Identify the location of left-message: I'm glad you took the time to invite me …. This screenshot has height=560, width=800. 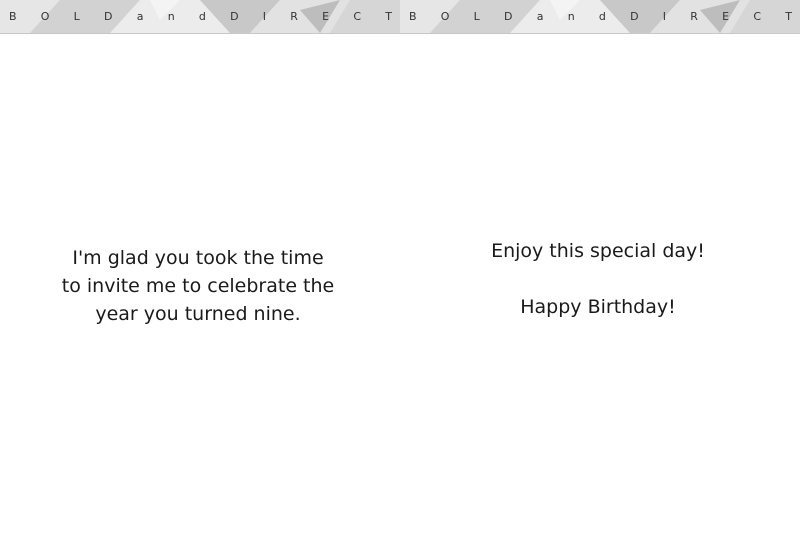
(198, 286).